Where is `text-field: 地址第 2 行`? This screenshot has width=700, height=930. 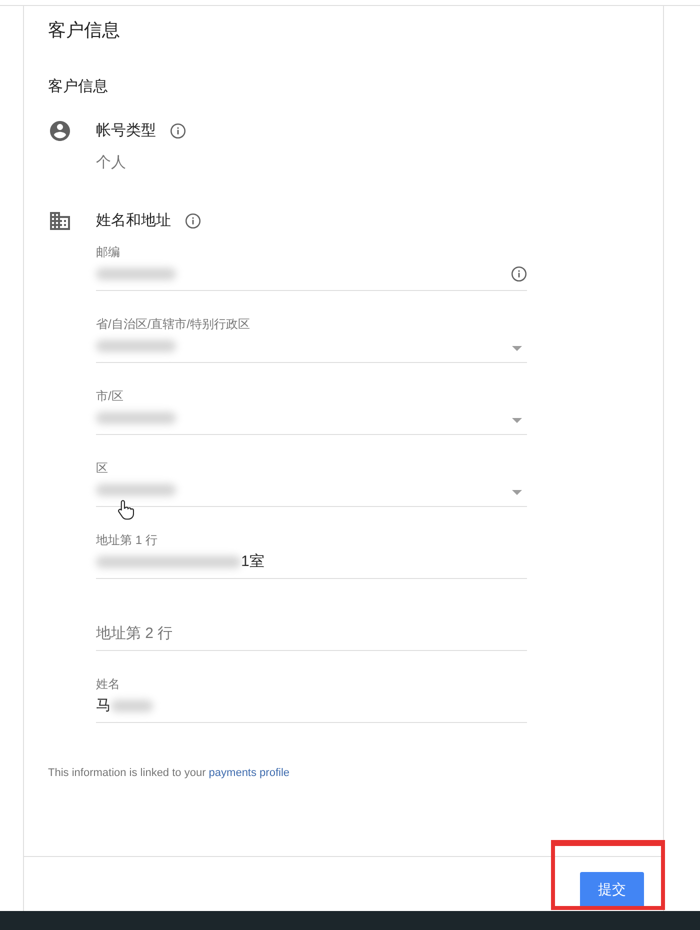
text-field: 地址第 2 行 is located at coordinates (311, 615).